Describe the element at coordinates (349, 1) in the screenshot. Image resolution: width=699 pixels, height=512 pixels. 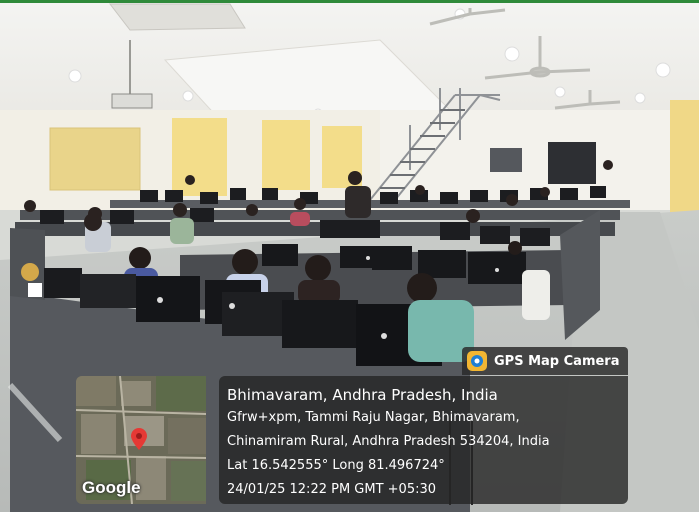
I see `top-trim` at that location.